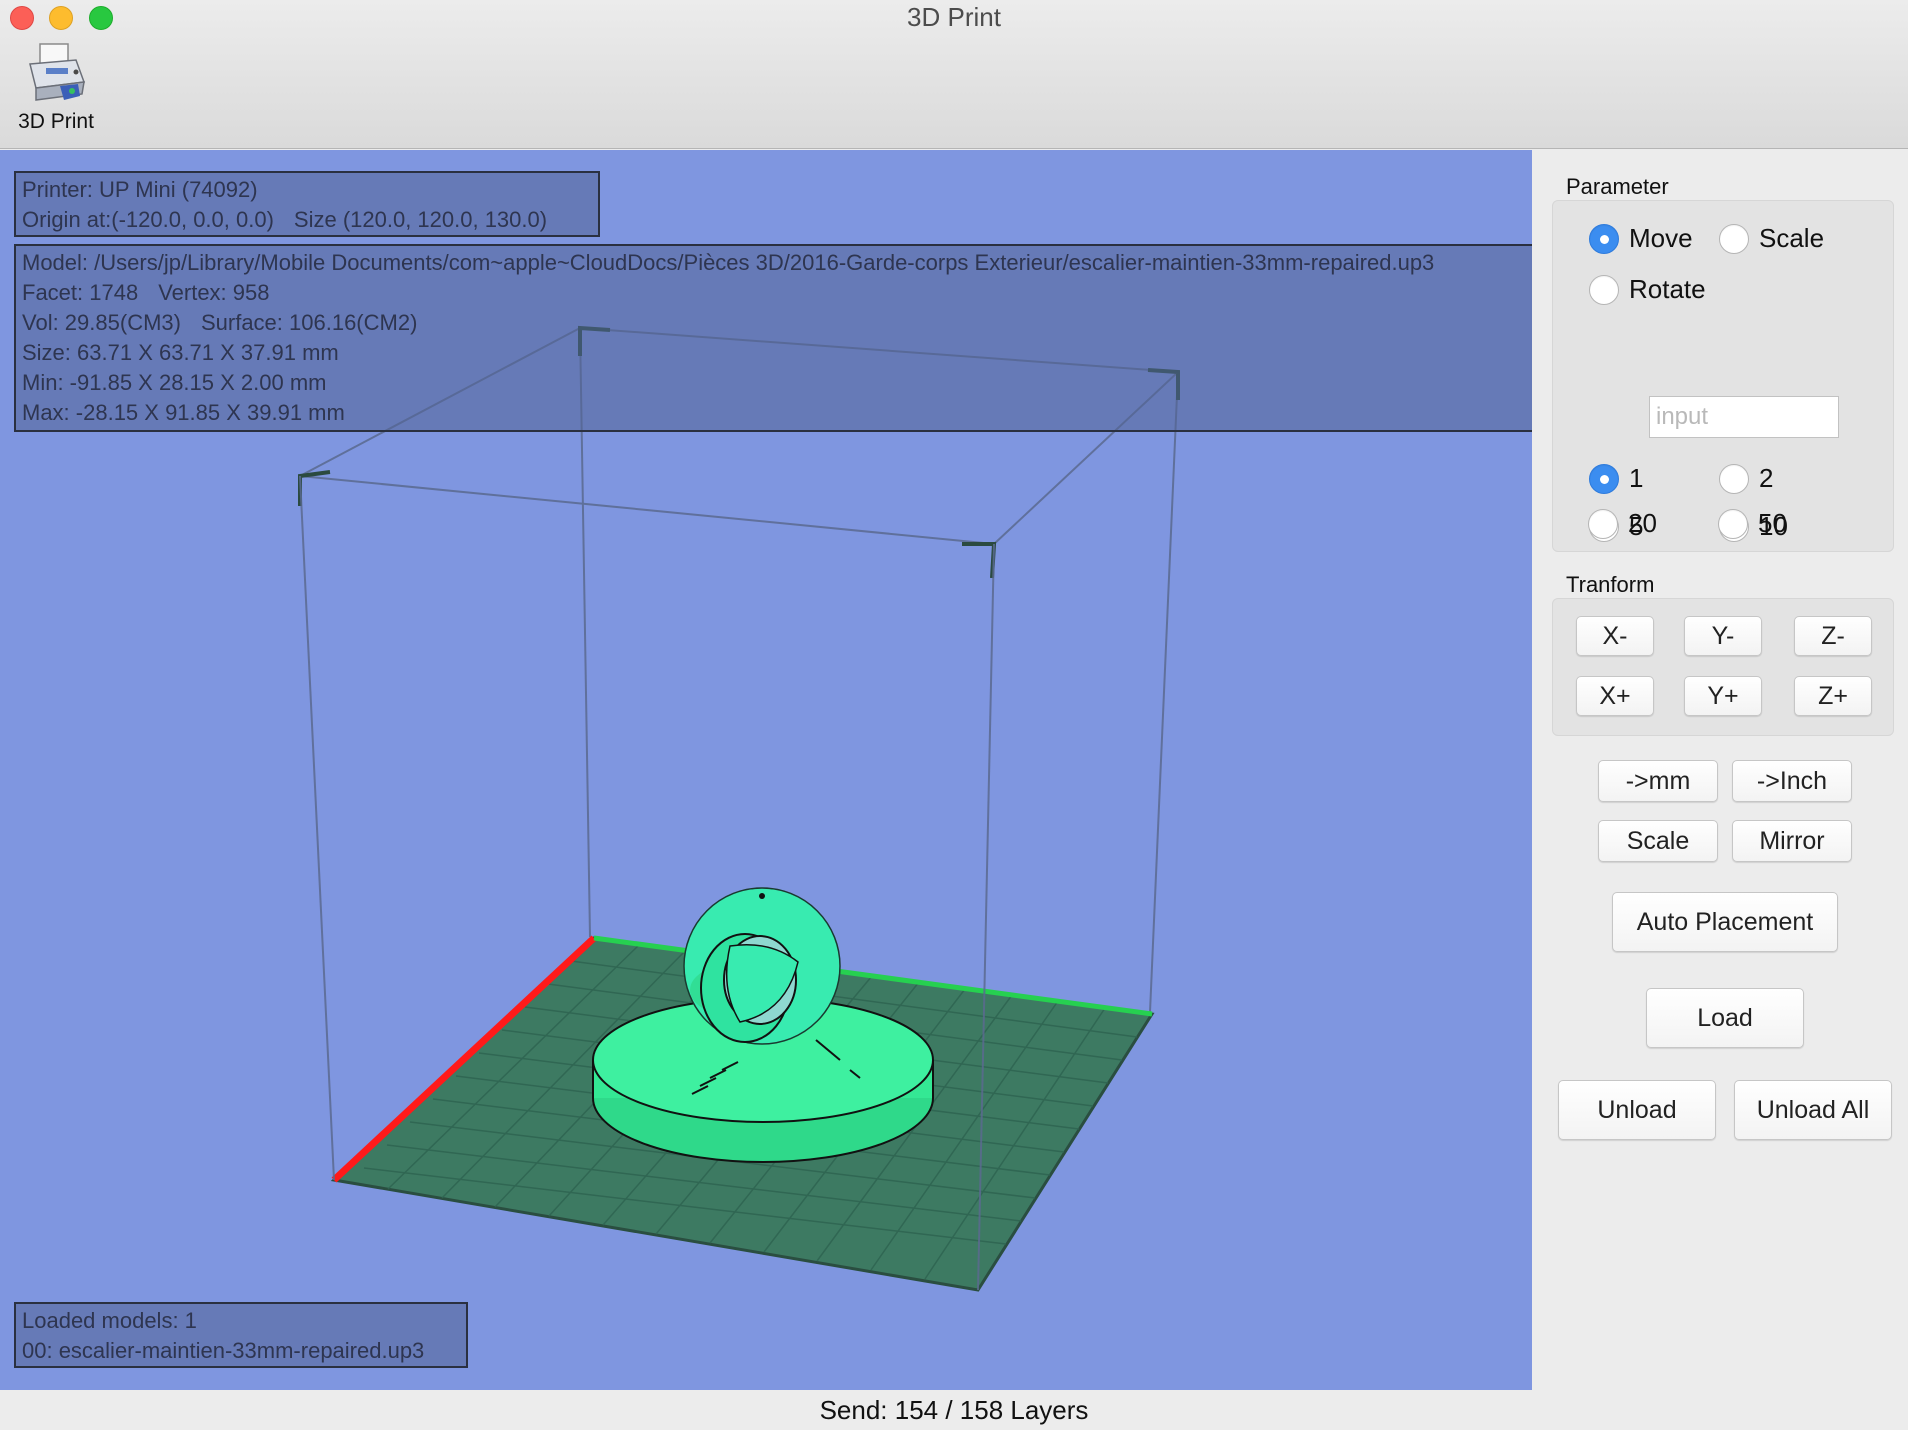 This screenshot has width=1908, height=1430. Describe the element at coordinates (1723, 696) in the screenshot. I see `y-plus-button: Y+` at that location.